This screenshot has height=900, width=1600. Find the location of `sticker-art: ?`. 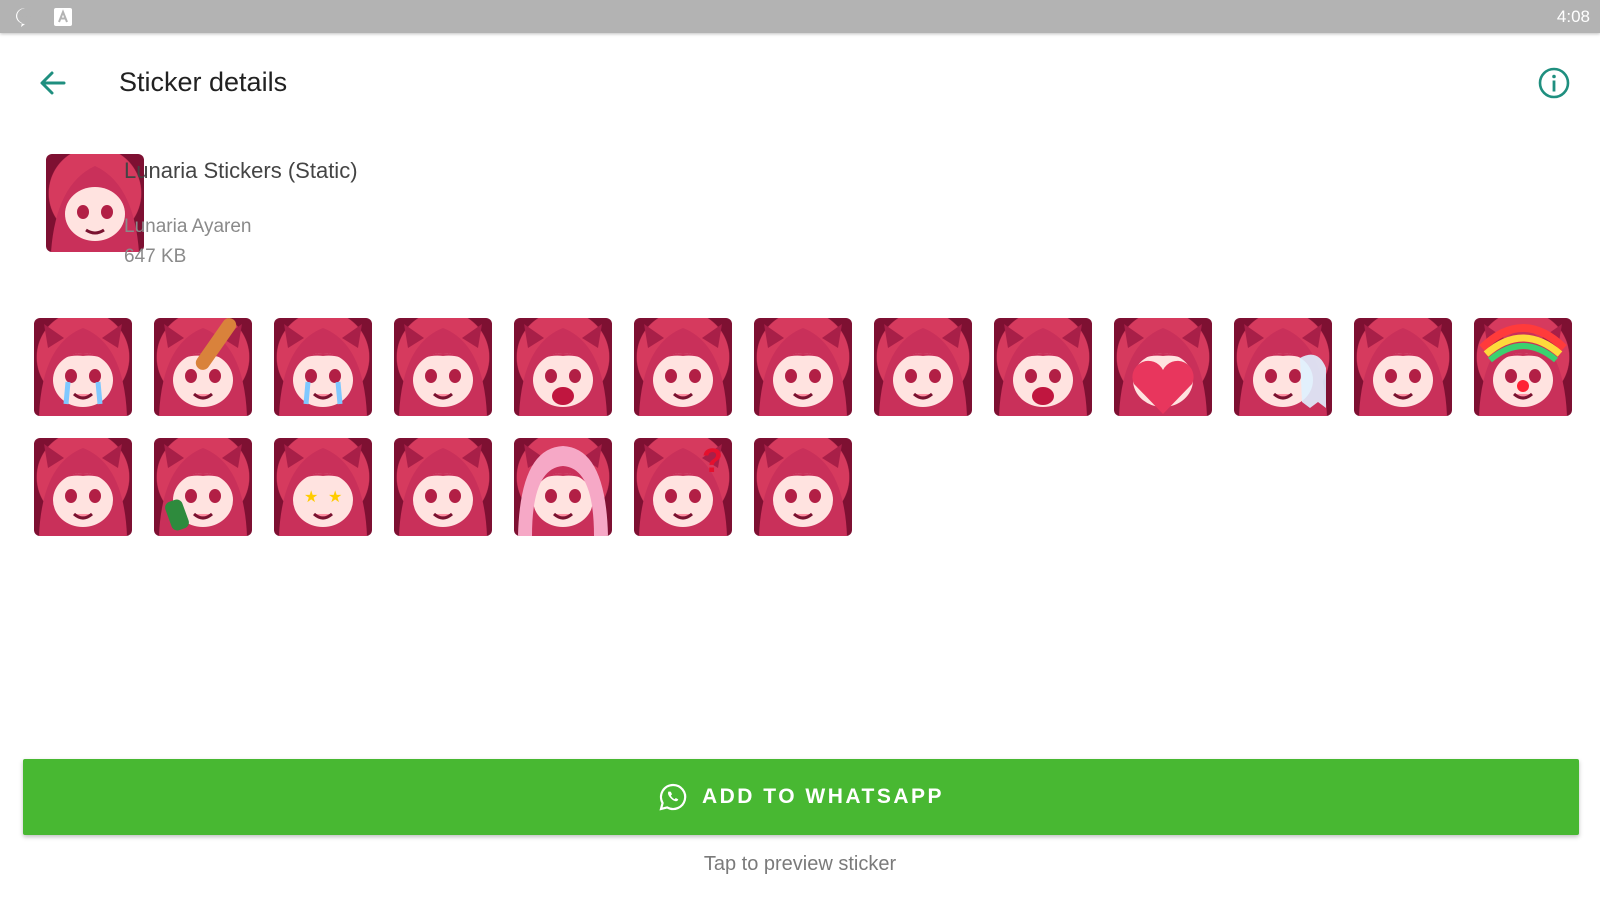

sticker-art: ? is located at coordinates (683, 489).